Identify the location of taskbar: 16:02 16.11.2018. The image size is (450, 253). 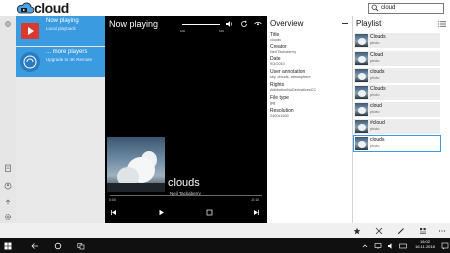
(225, 245).